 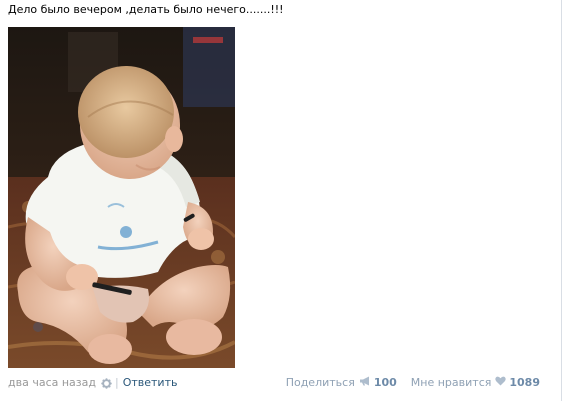 I want to click on heart-icon, so click(x=501, y=383).